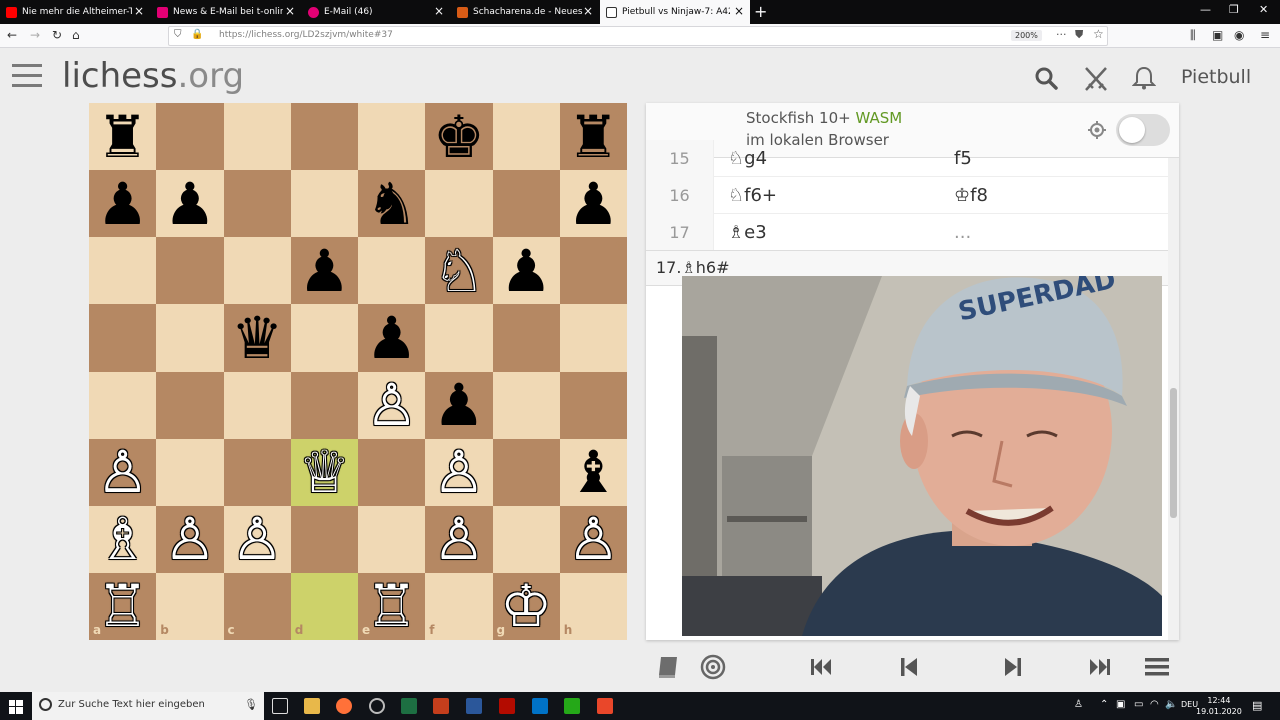  What do you see at coordinates (76, 35) in the screenshot?
I see `home-icon: ⌂` at bounding box center [76, 35].